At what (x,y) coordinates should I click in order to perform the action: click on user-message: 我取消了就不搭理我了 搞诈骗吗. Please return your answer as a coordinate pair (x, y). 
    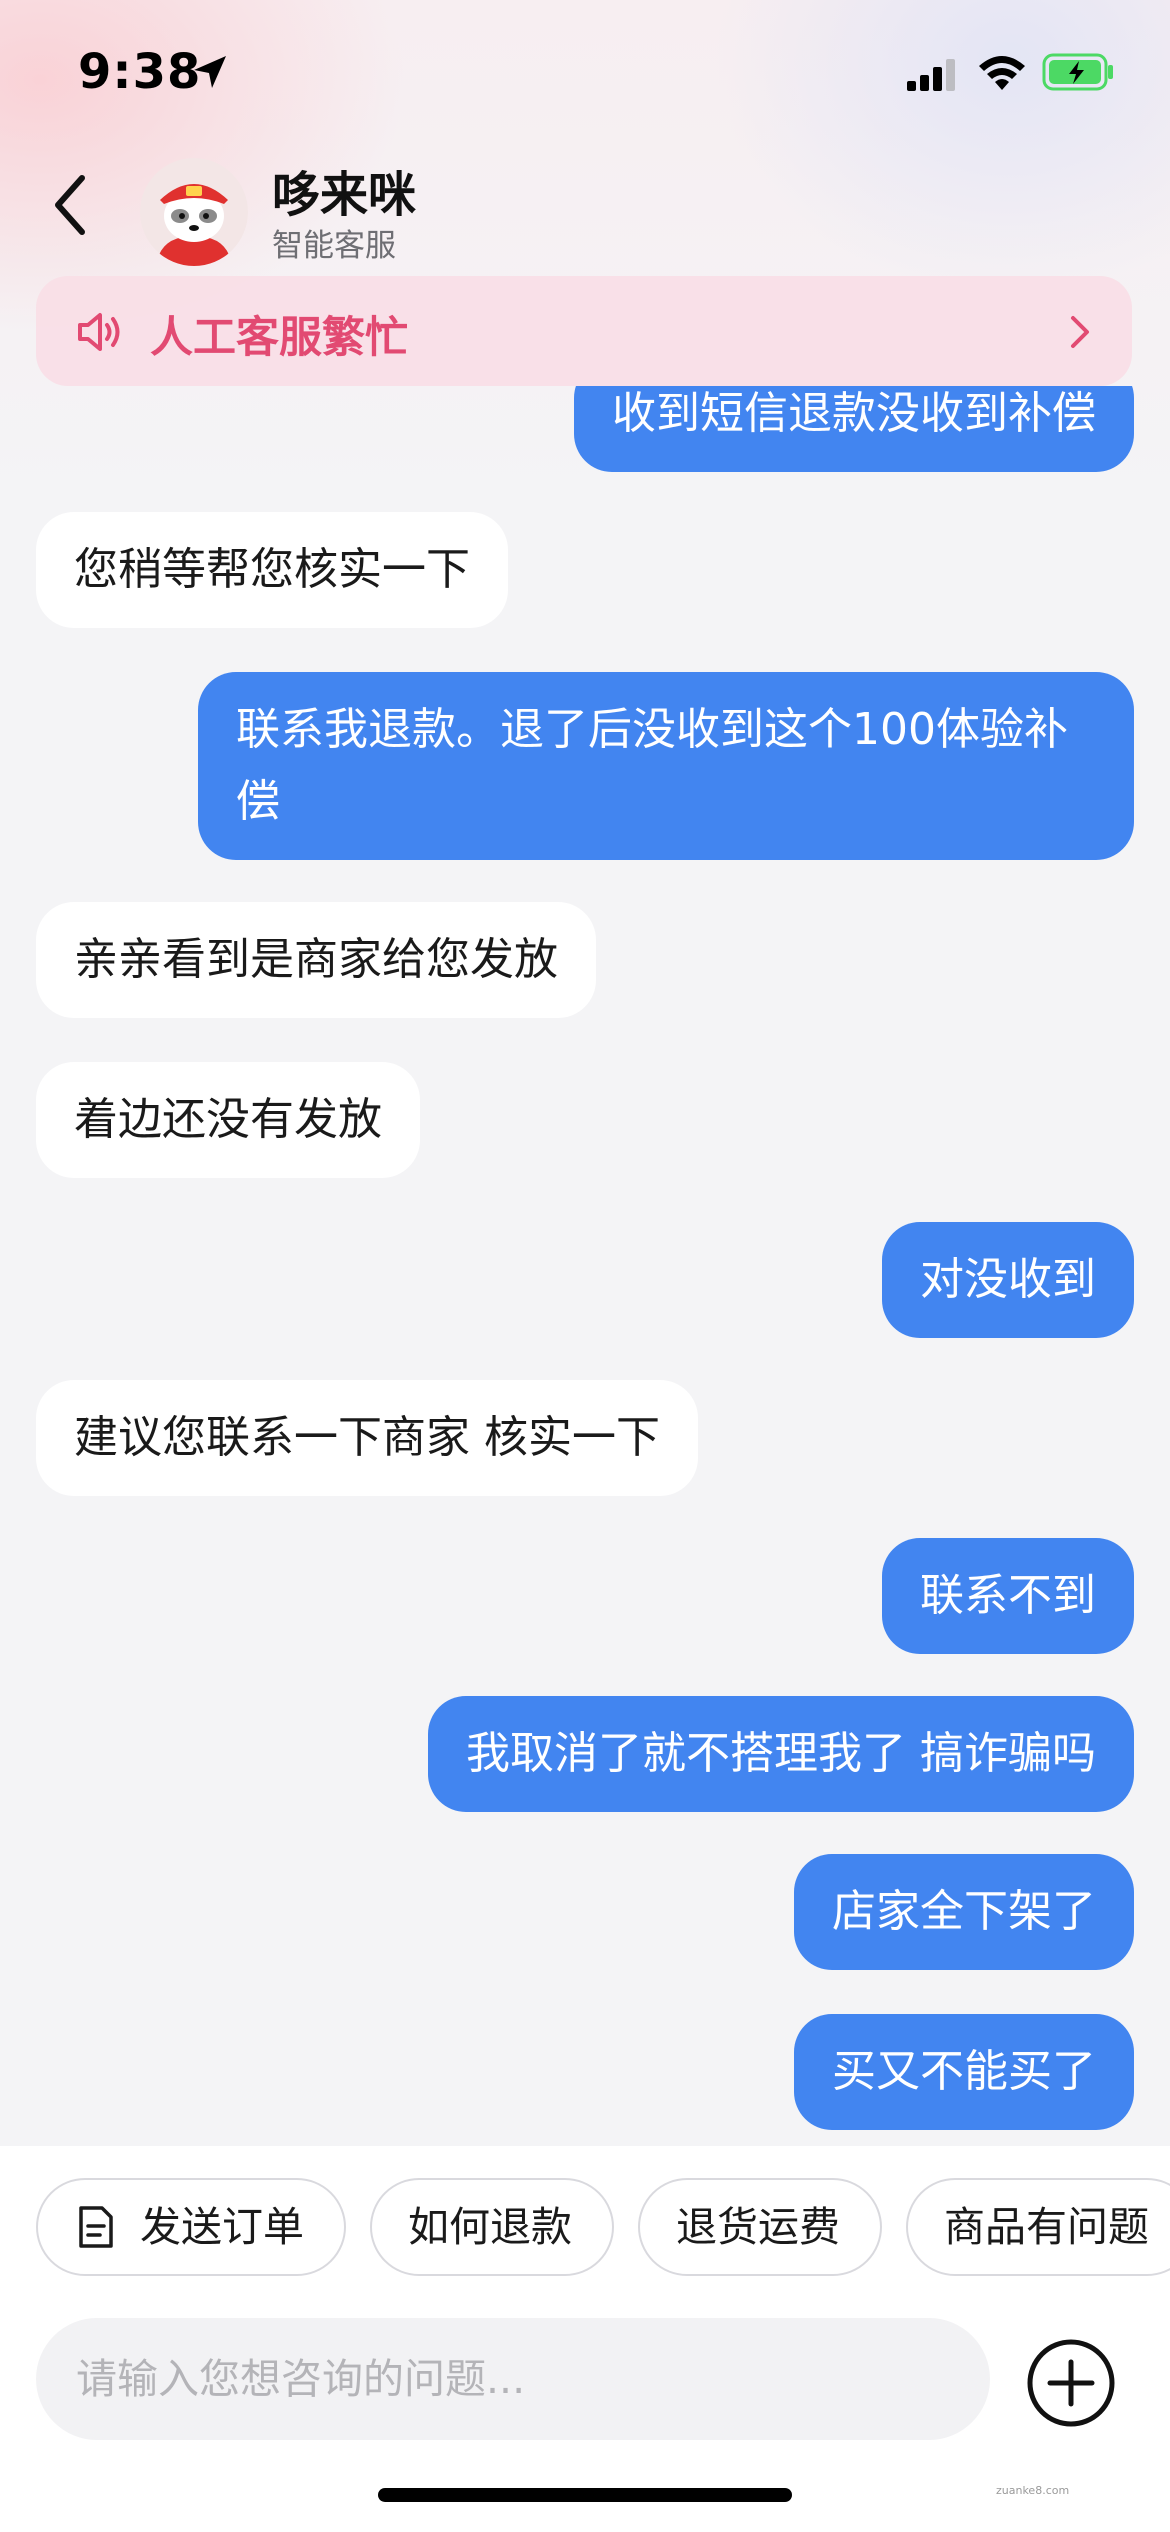
    Looking at the image, I should click on (781, 1754).